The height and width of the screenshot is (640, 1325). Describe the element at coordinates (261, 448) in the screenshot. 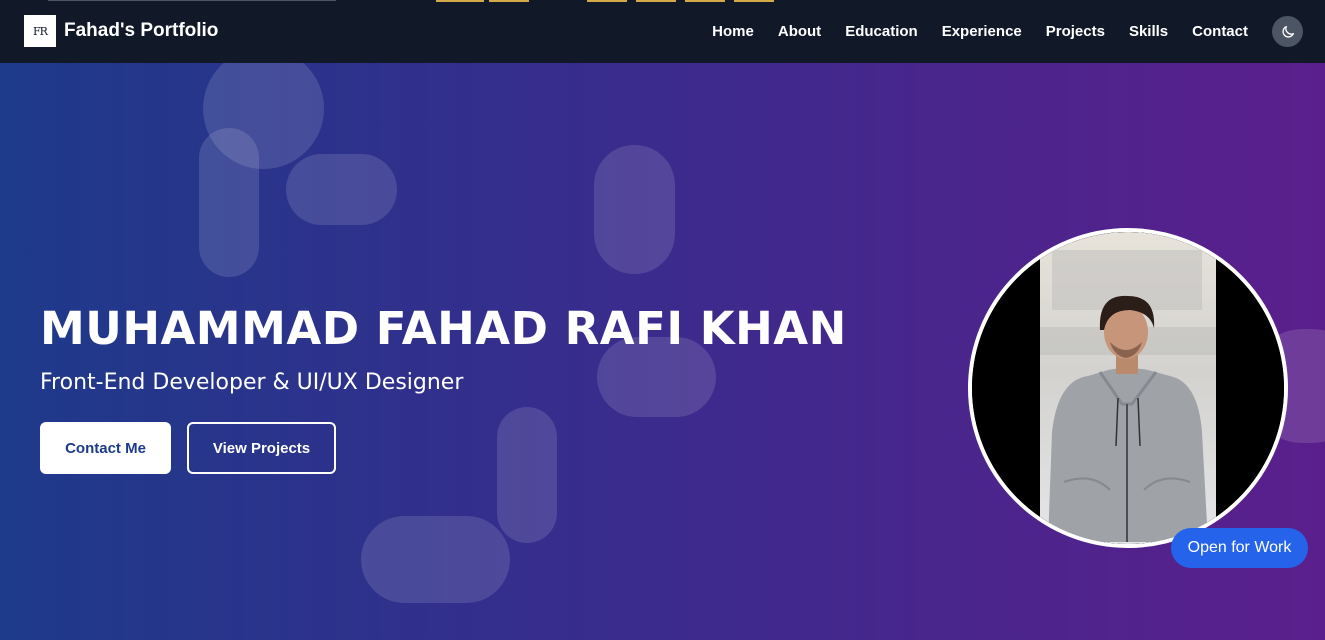

I see `view-projects-button: View Projects` at that location.